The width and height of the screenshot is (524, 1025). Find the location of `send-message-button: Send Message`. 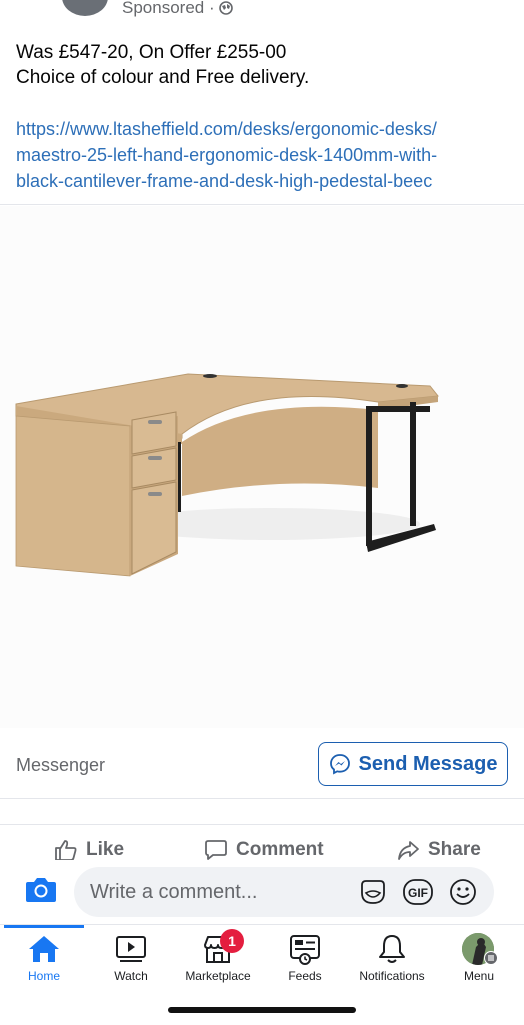

send-message-button: Send Message is located at coordinates (413, 764).